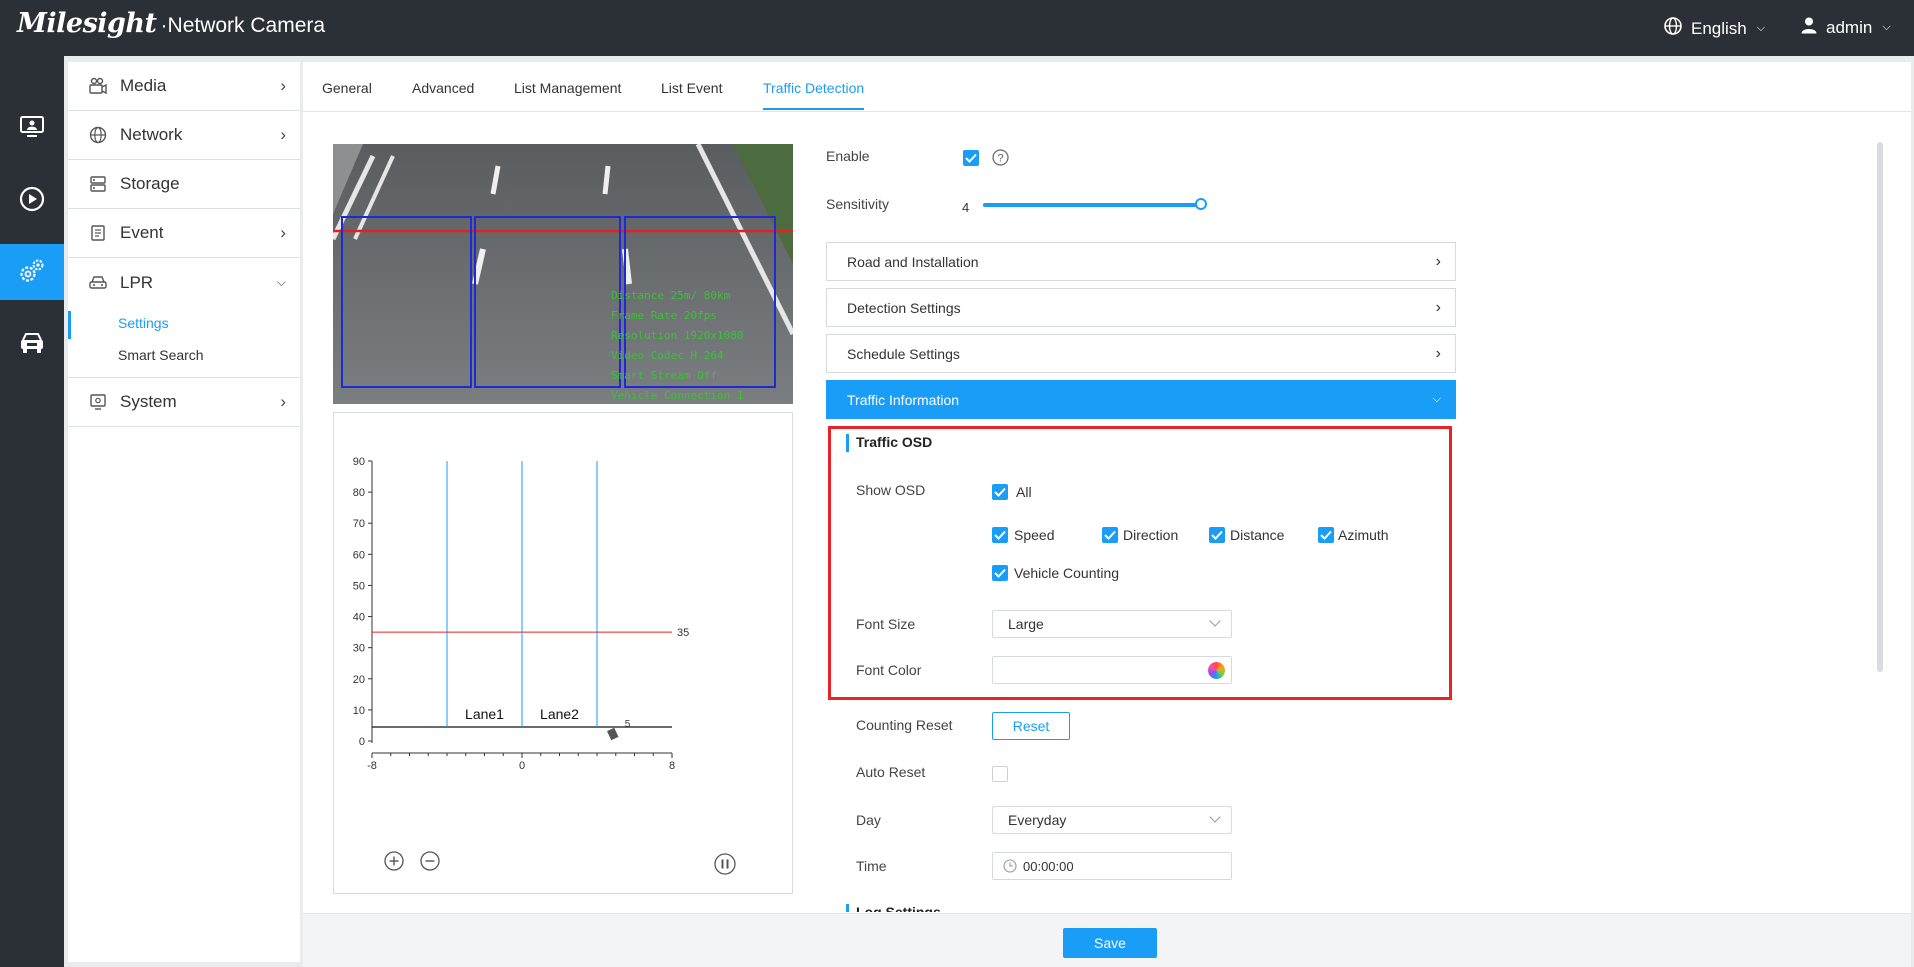 The image size is (1914, 967). I want to click on osd-azimuth-checkbox, so click(1326, 535).